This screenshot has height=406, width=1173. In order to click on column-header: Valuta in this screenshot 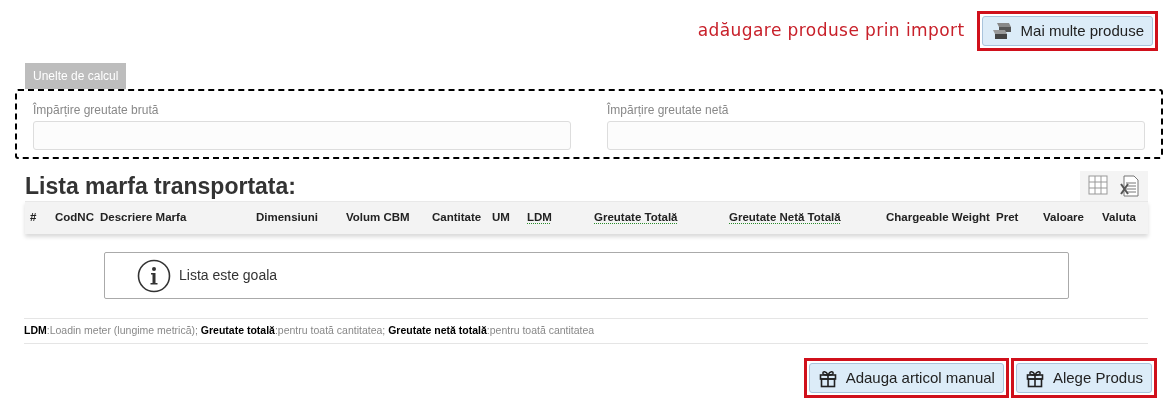, I will do `click(1119, 217)`.